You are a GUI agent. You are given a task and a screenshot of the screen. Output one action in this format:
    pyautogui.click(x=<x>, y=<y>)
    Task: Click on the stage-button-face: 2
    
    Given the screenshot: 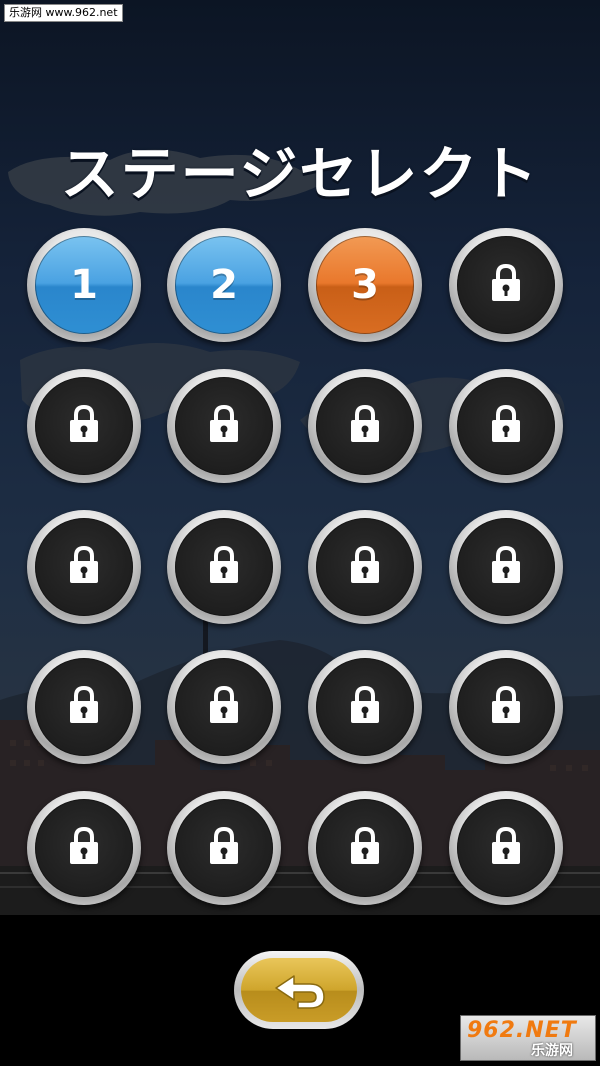 What is the action you would take?
    pyautogui.click(x=224, y=285)
    